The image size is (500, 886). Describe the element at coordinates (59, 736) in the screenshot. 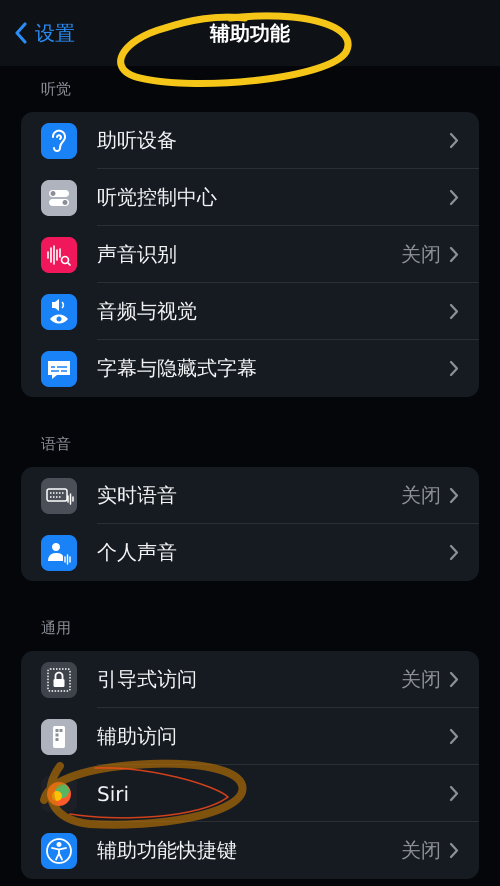

I see `remote-icon` at that location.